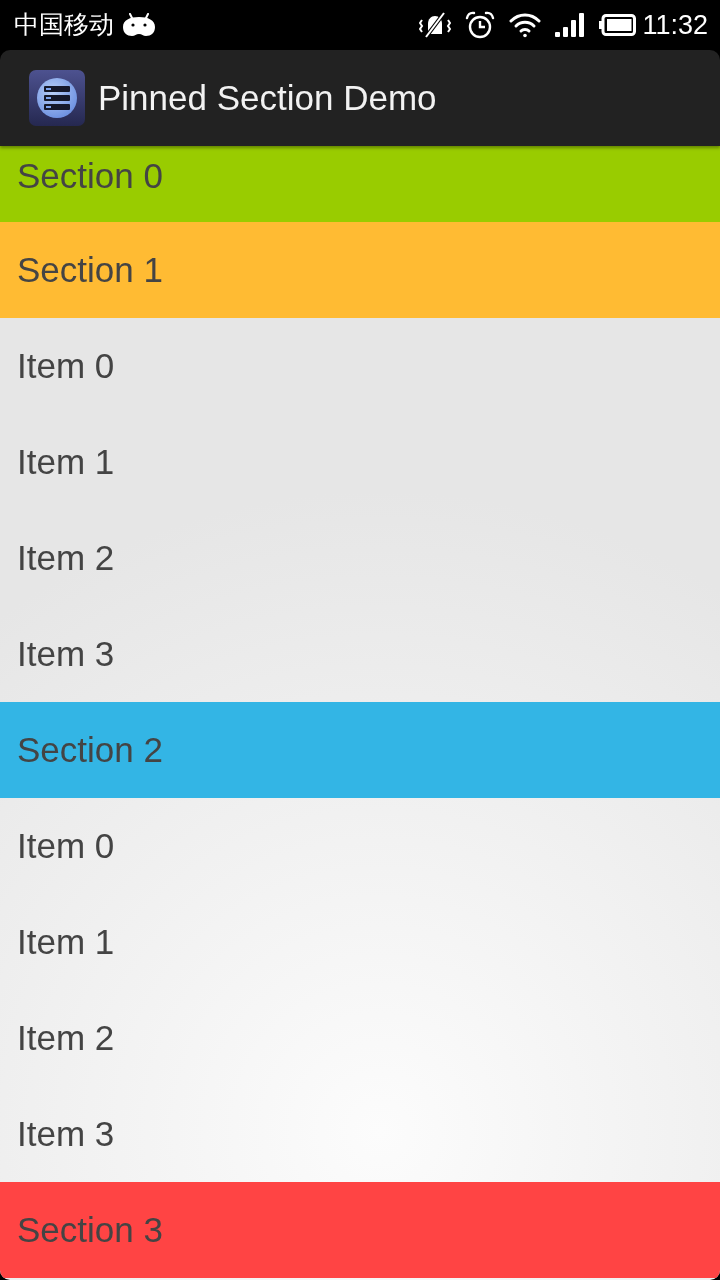 The image size is (720, 1280). Describe the element at coordinates (360, 270) in the screenshot. I see `section-header: Section 1` at that location.